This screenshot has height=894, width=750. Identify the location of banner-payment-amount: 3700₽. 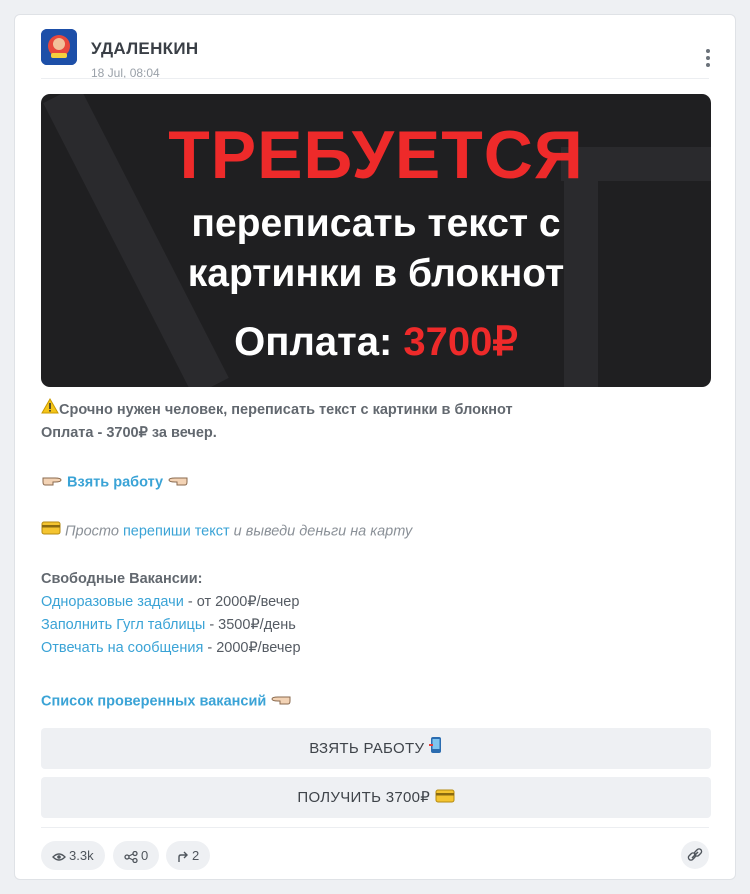
(460, 342).